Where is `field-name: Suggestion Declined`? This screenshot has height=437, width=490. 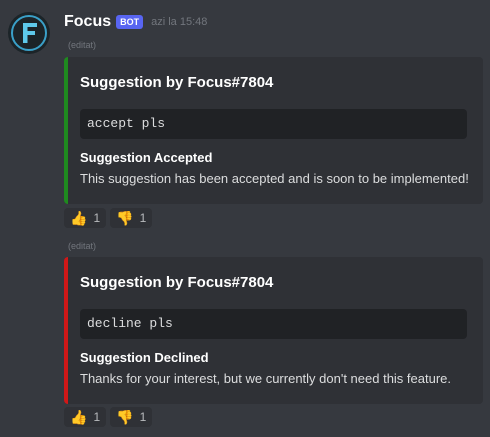 field-name: Suggestion Declined is located at coordinates (144, 357).